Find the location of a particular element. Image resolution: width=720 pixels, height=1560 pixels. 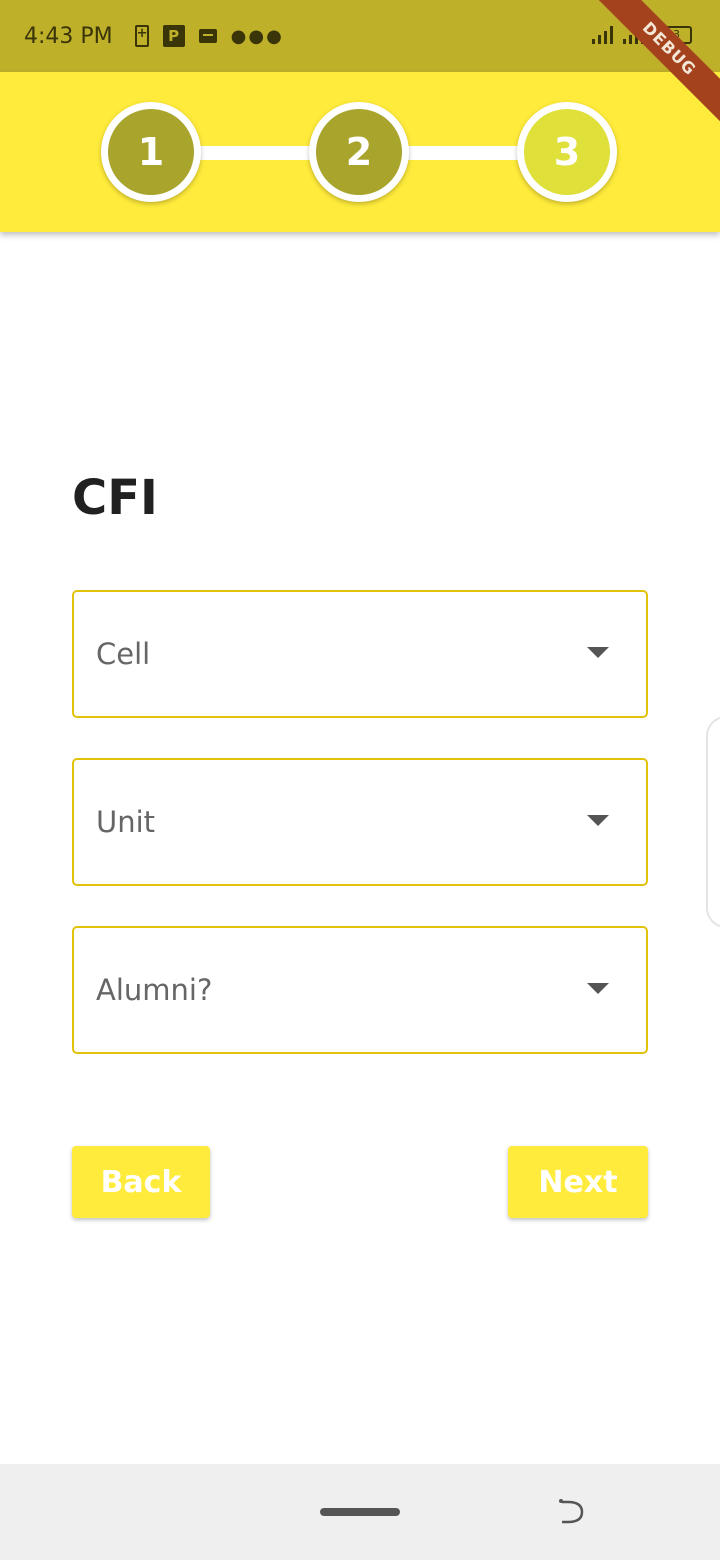

unit-dropdown-label: Unit is located at coordinates (126, 822).